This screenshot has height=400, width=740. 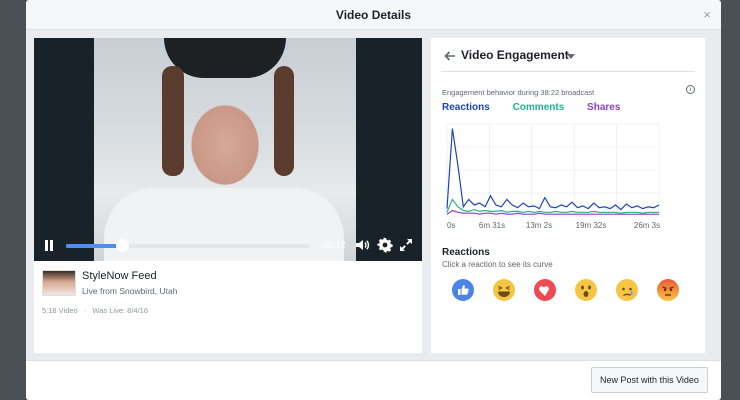 I want to click on video-content-hair-left, so click(x=173, y=121).